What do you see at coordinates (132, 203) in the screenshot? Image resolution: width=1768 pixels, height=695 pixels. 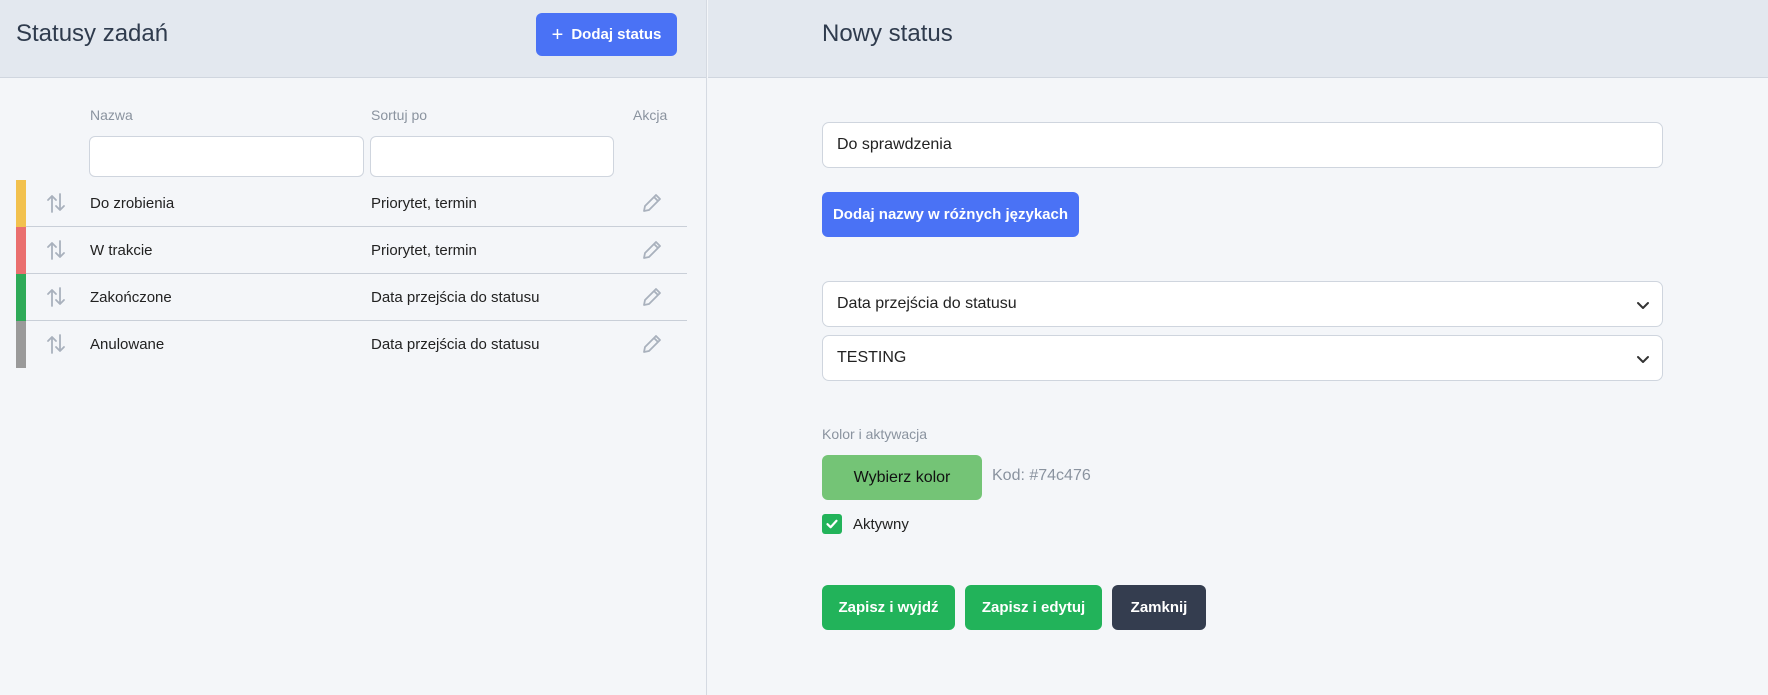 I see `status-name: Do zrobienia` at bounding box center [132, 203].